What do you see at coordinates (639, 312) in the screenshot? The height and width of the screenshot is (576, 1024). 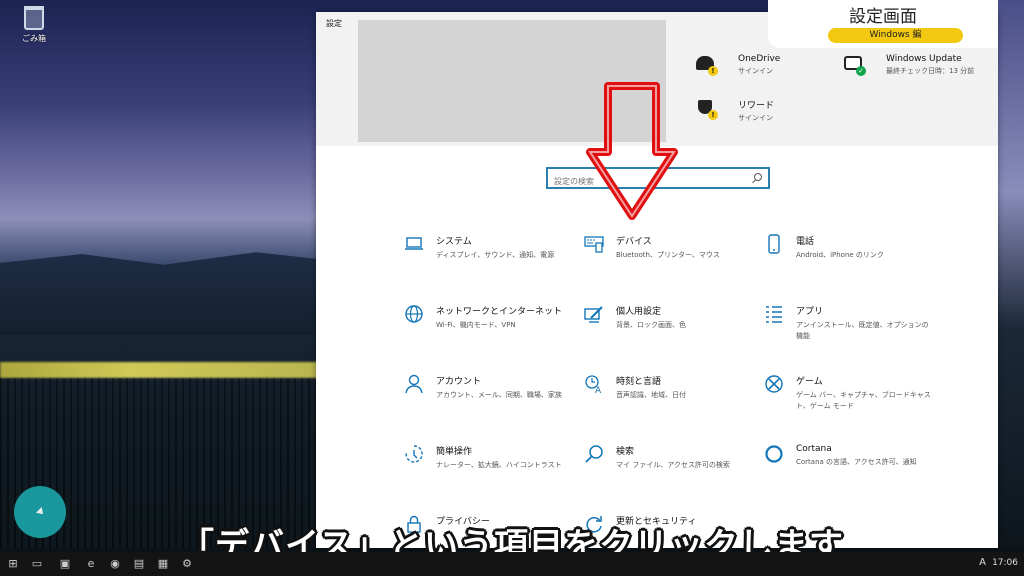 I see `category-name: 個人用設定` at bounding box center [639, 312].